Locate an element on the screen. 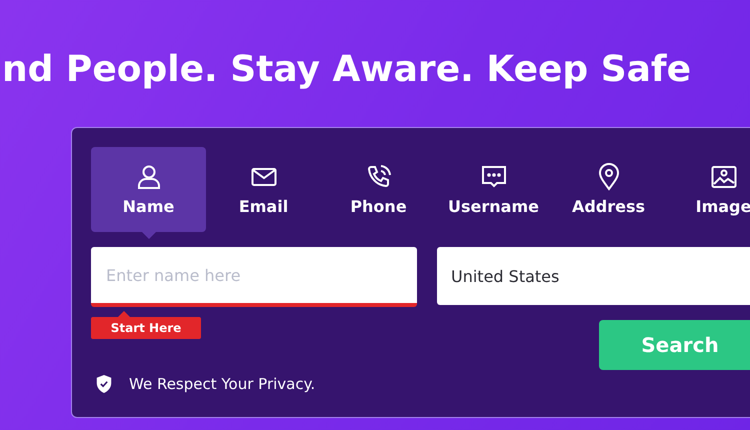 The height and width of the screenshot is (430, 750). search-type-tab: Phone is located at coordinates (378, 189).